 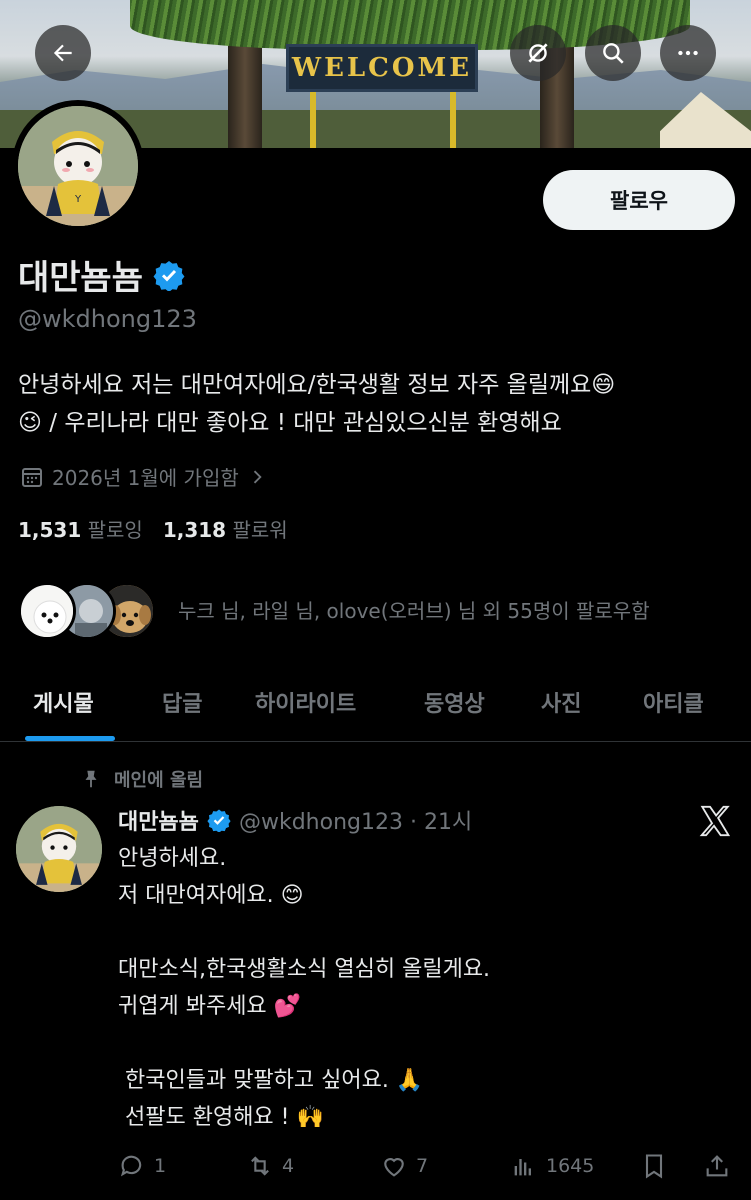 I want to click on share-button, so click(x=717, y=1166).